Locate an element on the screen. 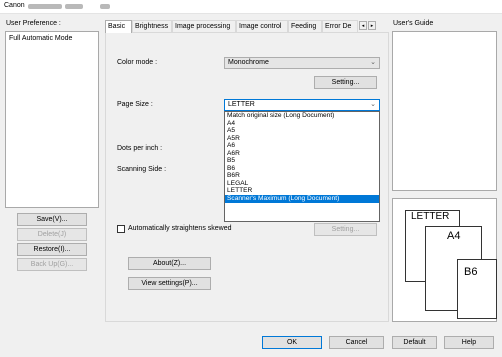 The width and height of the screenshot is (502, 357). help-button: Help is located at coordinates (469, 342).